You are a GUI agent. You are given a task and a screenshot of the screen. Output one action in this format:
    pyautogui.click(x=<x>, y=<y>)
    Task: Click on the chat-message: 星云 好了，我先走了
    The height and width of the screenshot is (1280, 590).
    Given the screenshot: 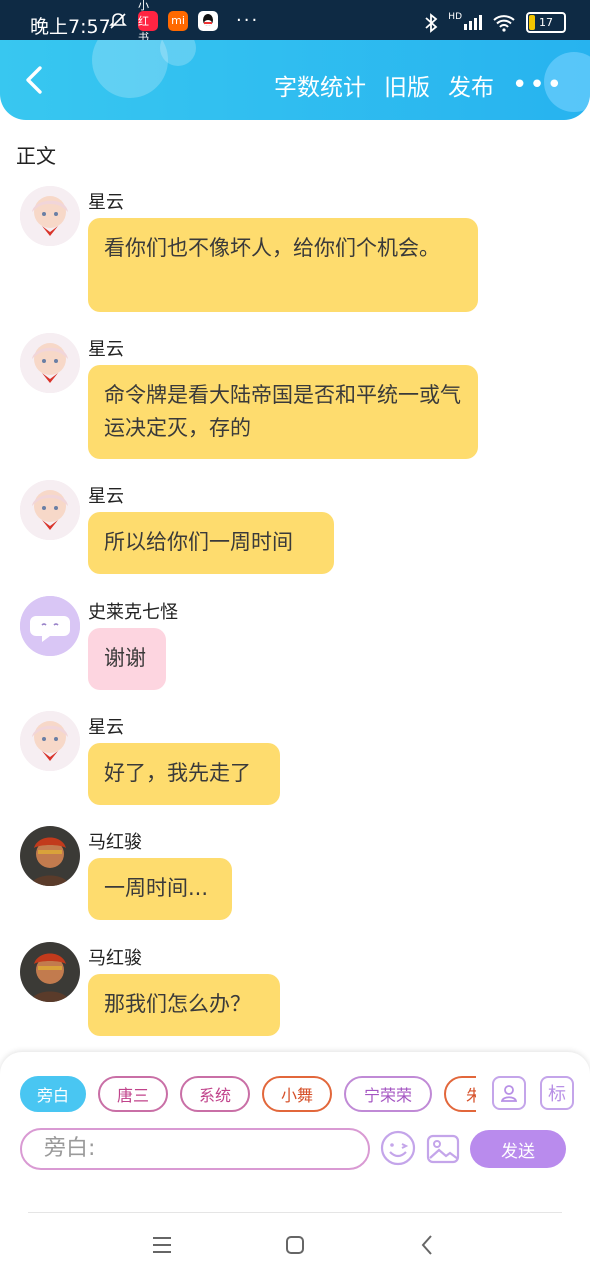 What is the action you would take?
    pyautogui.click(x=295, y=761)
    